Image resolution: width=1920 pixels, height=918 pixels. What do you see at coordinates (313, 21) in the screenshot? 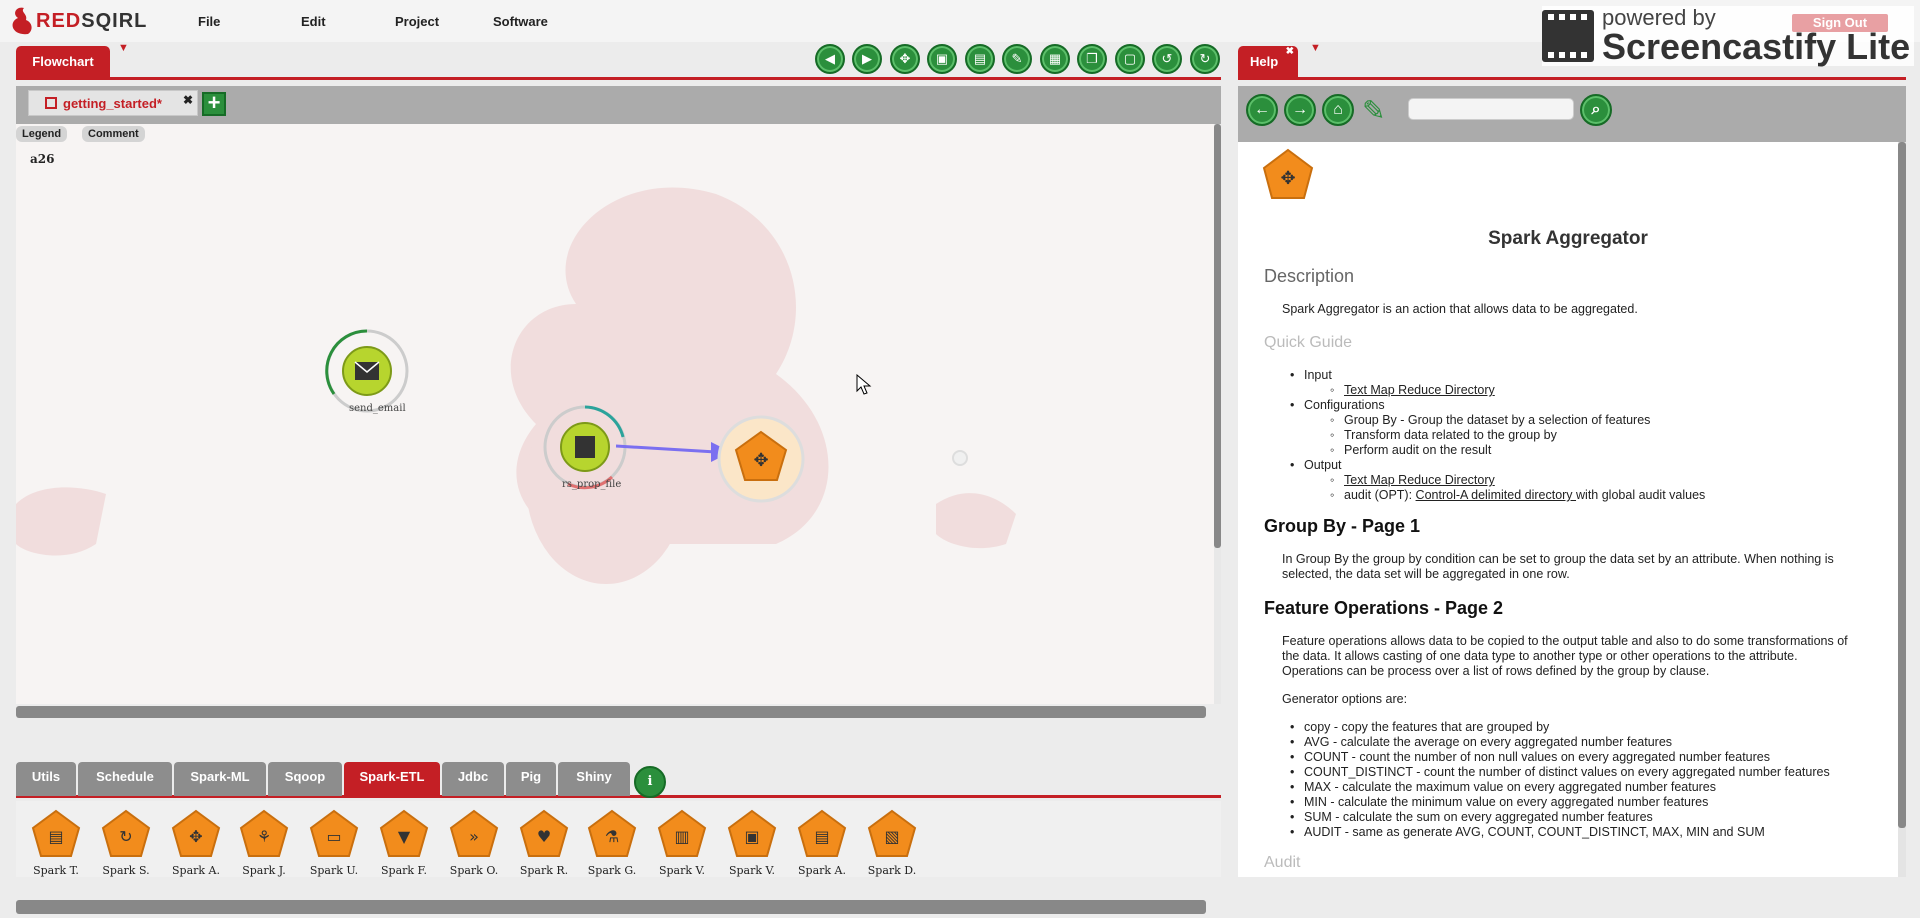
I see `menu-edit: Edit` at bounding box center [313, 21].